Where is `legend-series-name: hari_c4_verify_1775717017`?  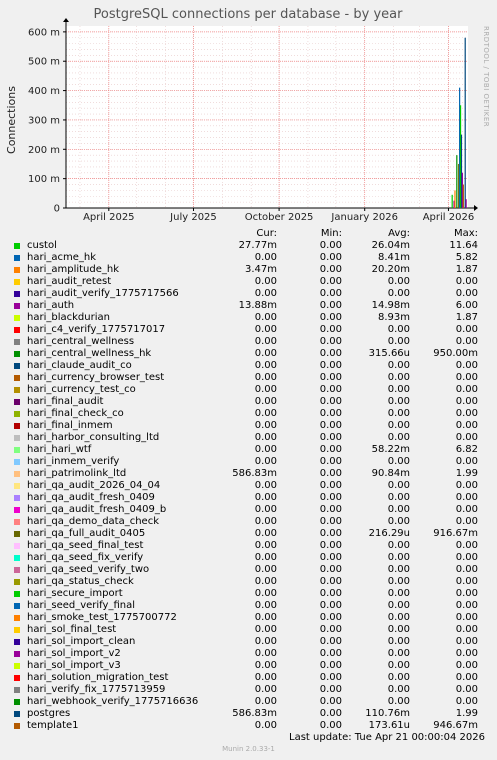 legend-series-name: hari_c4_verify_1775717017 is located at coordinates (96, 329).